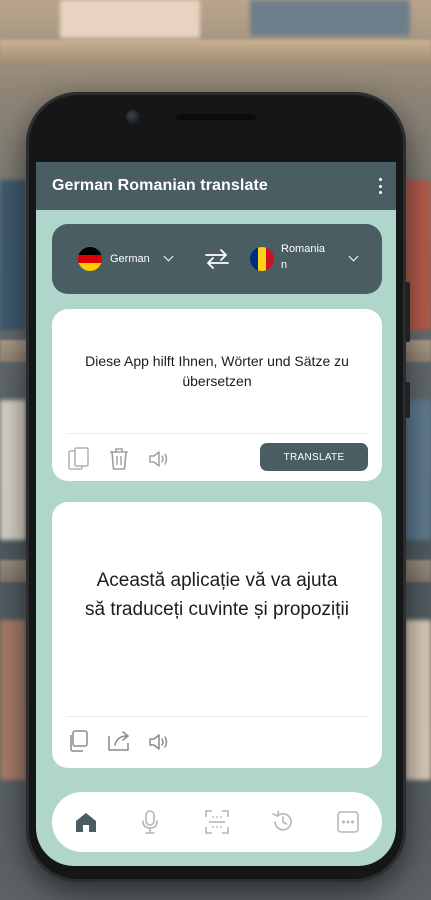 The image size is (431, 900). I want to click on volume-button, so click(407, 312).